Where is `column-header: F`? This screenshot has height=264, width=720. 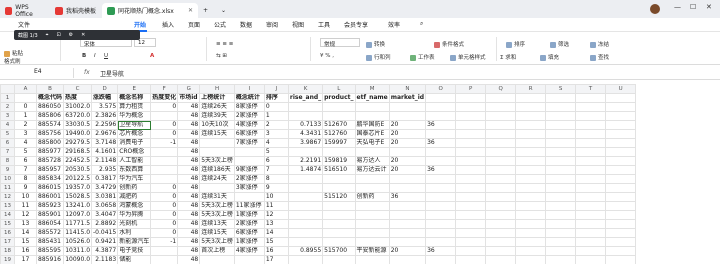 column-header: F is located at coordinates (164, 89).